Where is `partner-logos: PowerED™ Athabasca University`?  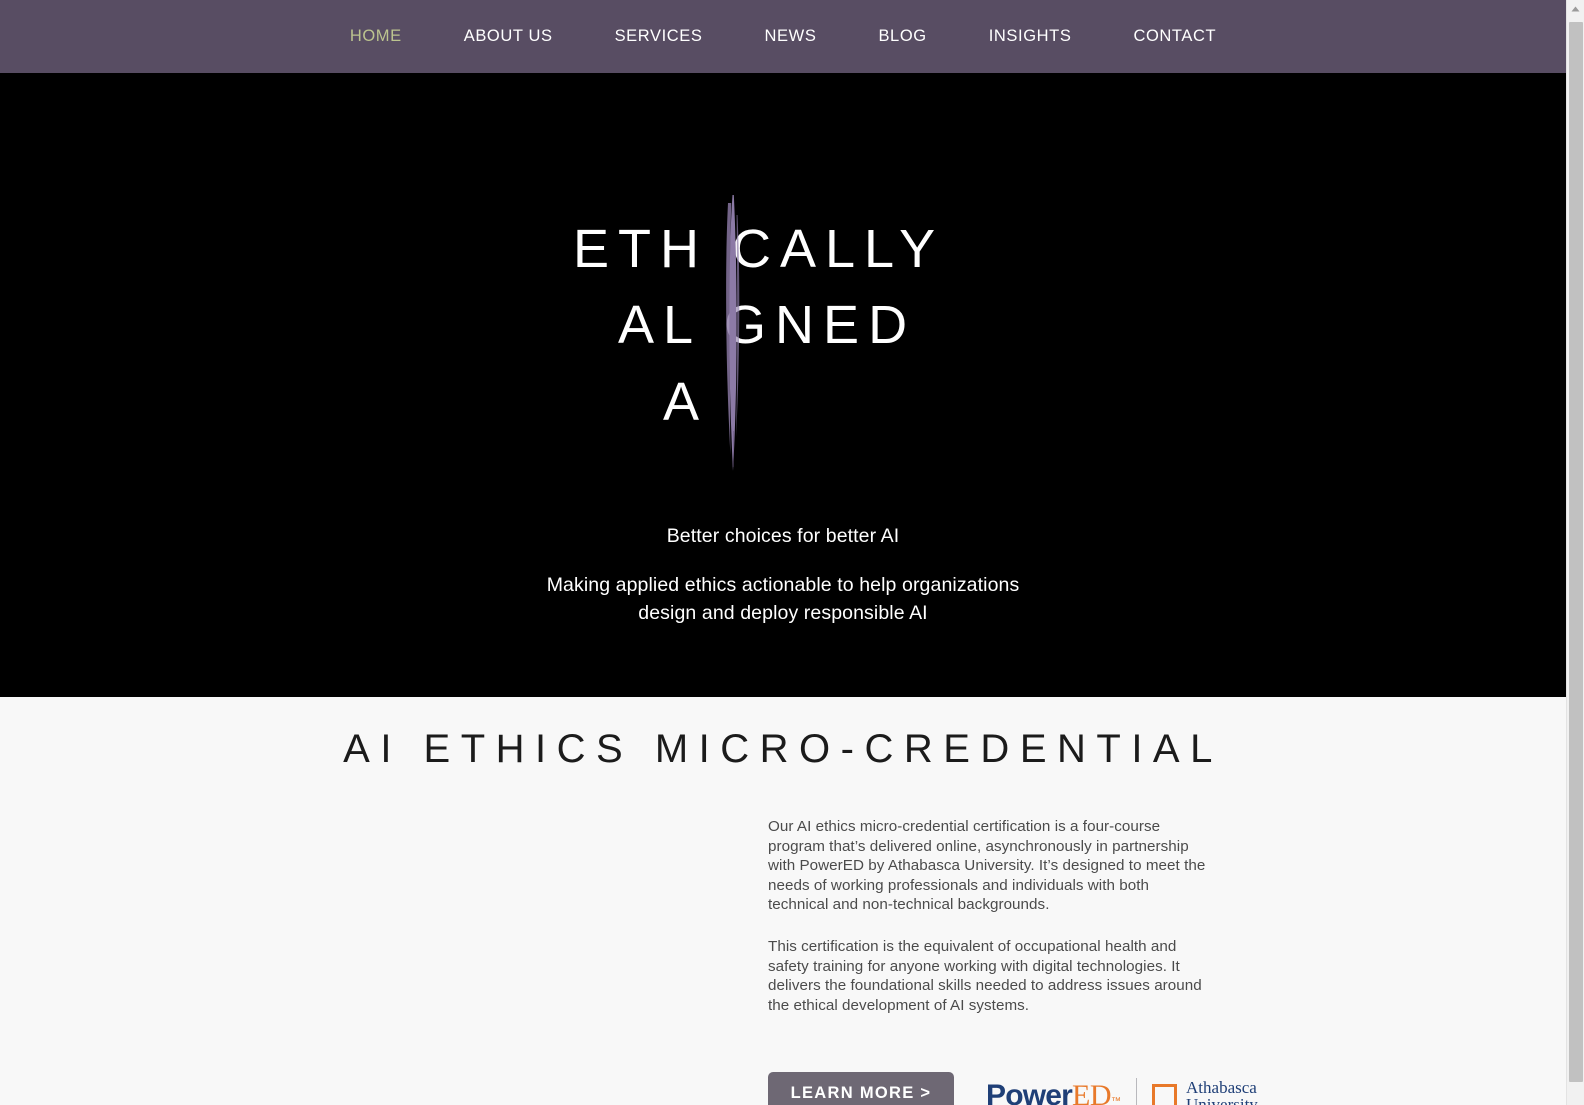 partner-logos: PowerED™ Athabasca University is located at coordinates (1122, 1091).